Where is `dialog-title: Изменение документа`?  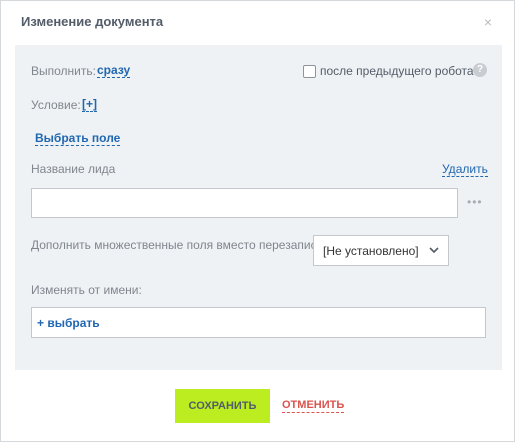 dialog-title: Изменение документа is located at coordinates (92, 21).